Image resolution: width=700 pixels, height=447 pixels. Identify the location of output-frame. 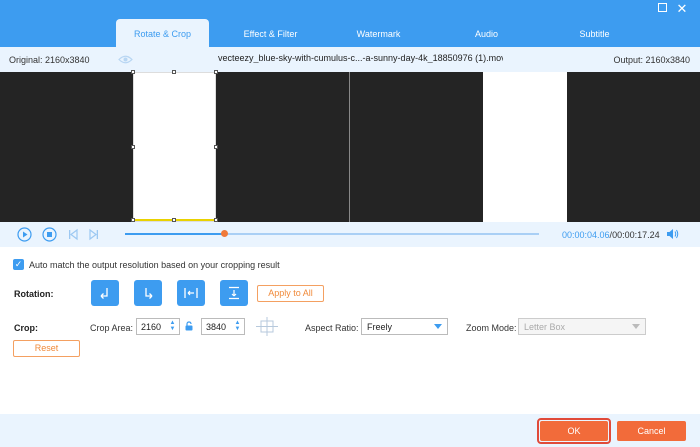
(525, 147).